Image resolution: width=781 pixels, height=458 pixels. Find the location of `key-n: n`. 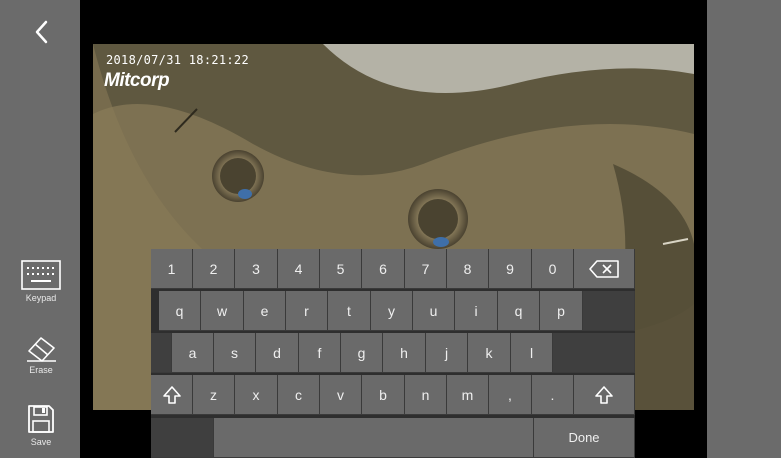

key-n: n is located at coordinates (426, 395).